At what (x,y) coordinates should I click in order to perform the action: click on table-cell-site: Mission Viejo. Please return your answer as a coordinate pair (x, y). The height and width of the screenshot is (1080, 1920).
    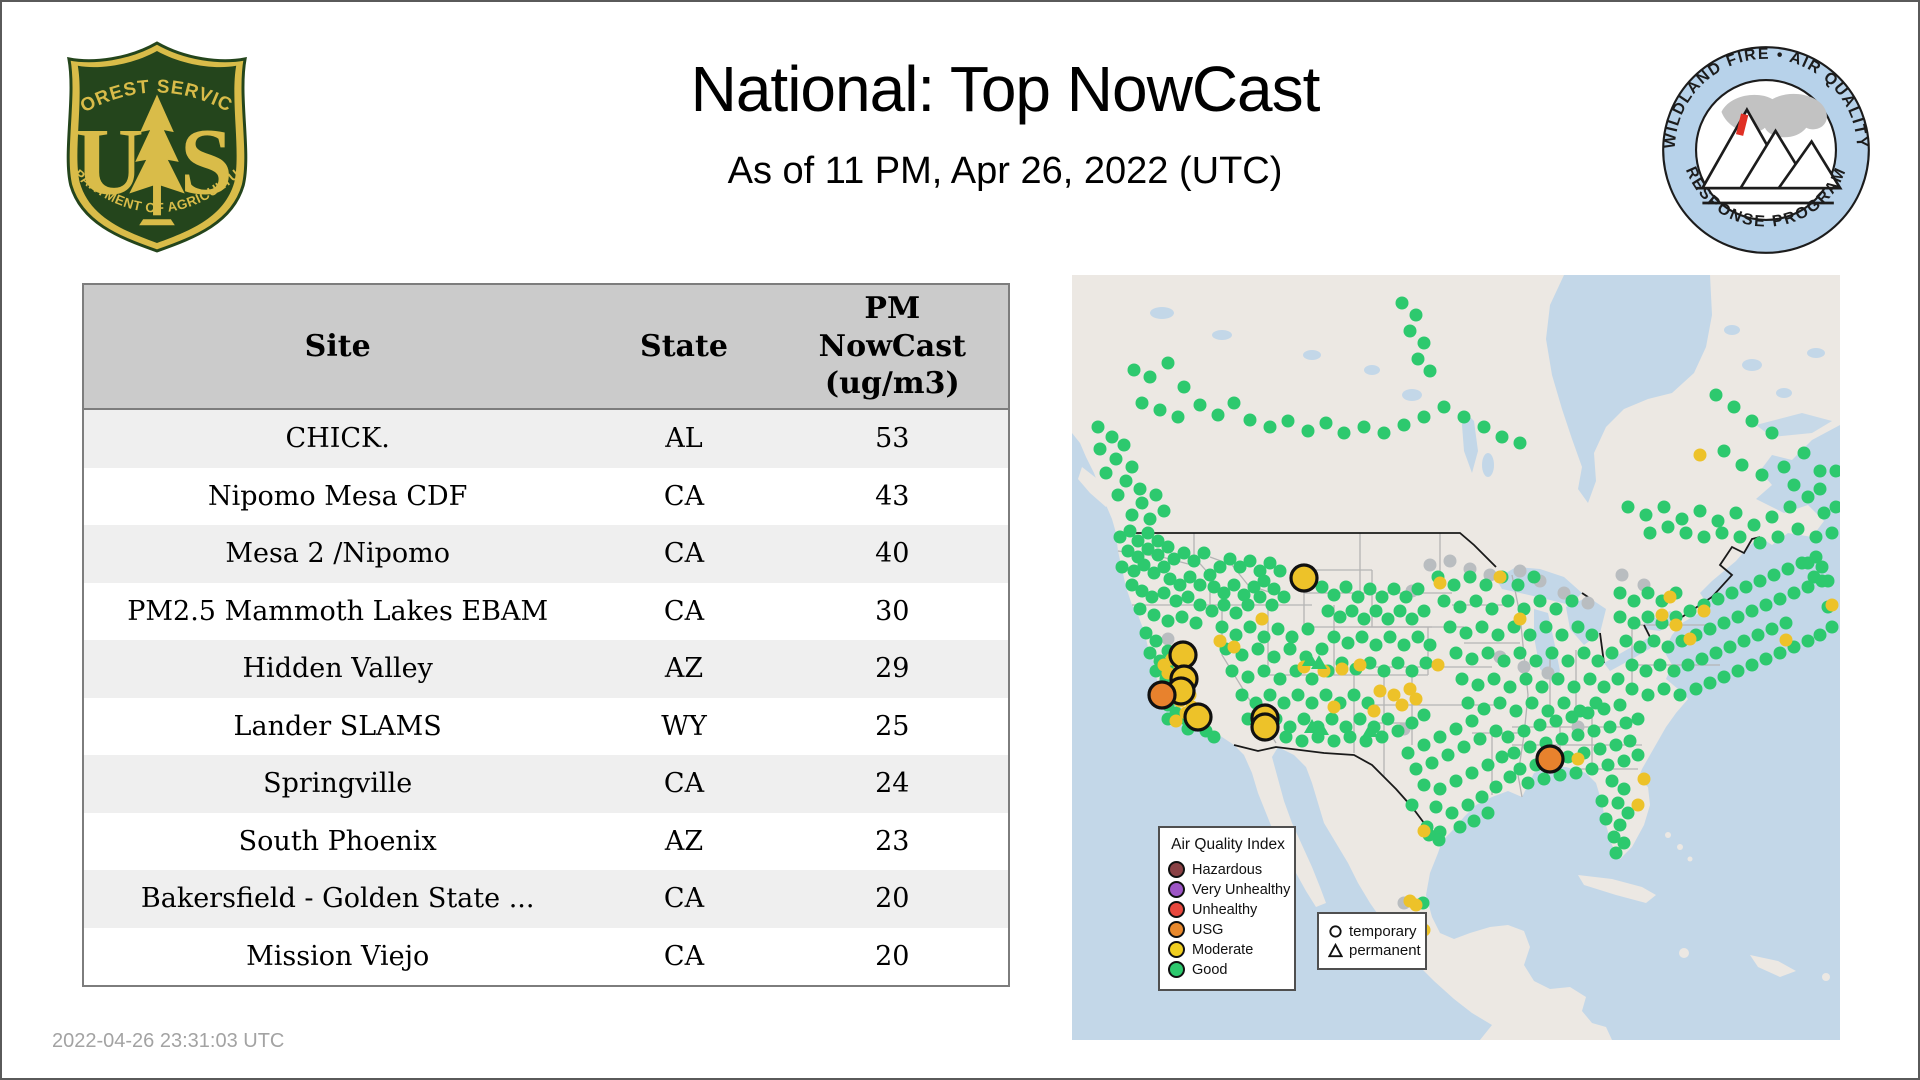
    Looking at the image, I should click on (338, 956).